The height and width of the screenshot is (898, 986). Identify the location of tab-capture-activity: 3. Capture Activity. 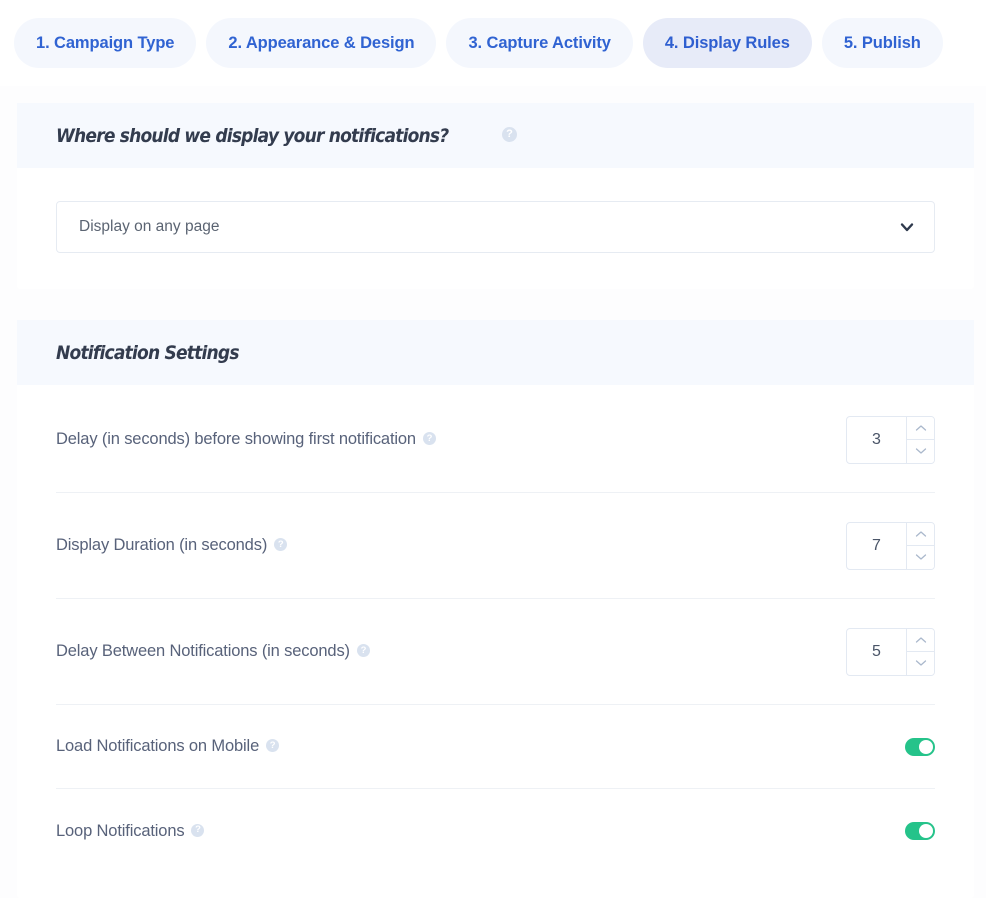
(539, 43).